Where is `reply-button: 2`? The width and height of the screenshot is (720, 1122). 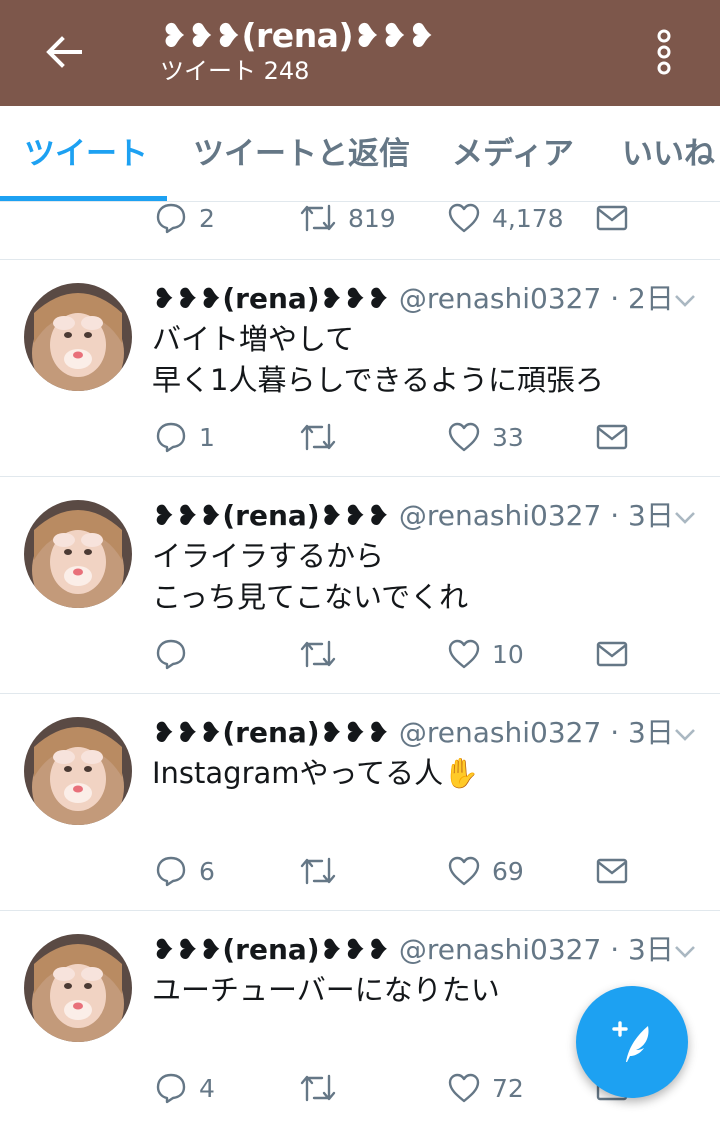
reply-button: 2 is located at coordinates (185, 220).